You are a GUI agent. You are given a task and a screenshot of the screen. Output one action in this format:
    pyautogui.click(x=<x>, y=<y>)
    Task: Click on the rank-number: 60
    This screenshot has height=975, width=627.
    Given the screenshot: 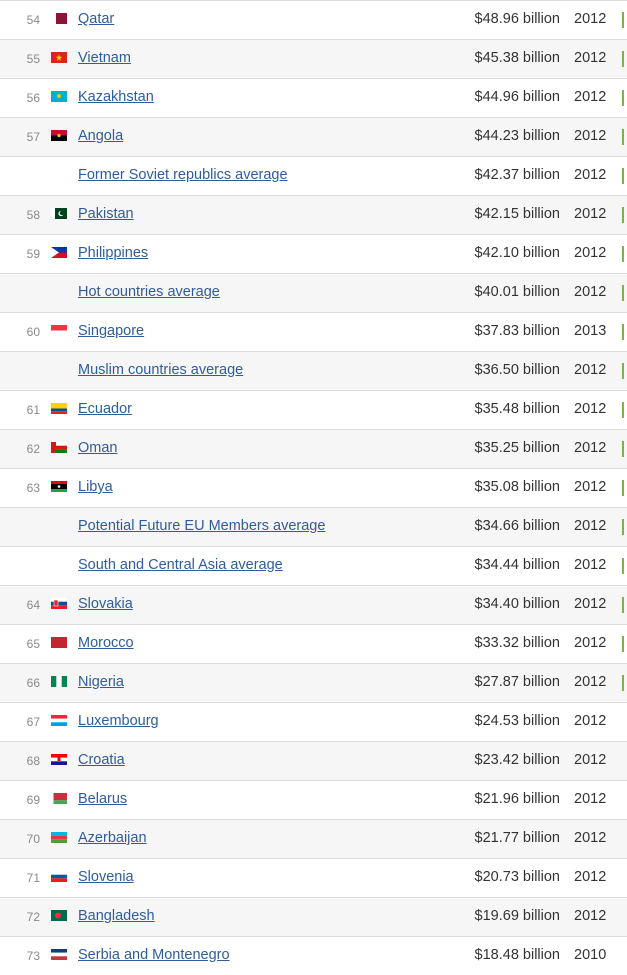 What is the action you would take?
    pyautogui.click(x=33, y=332)
    